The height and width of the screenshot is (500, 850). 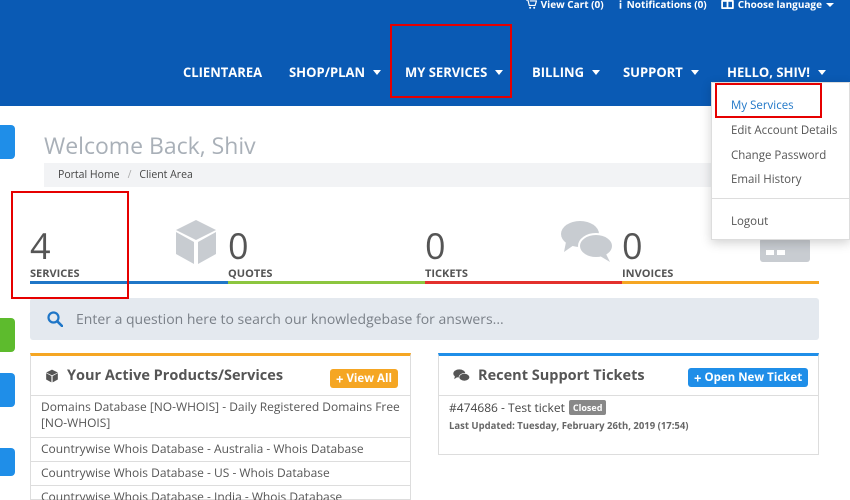 I want to click on page-title: Welcome Back, Shiv, so click(x=150, y=145).